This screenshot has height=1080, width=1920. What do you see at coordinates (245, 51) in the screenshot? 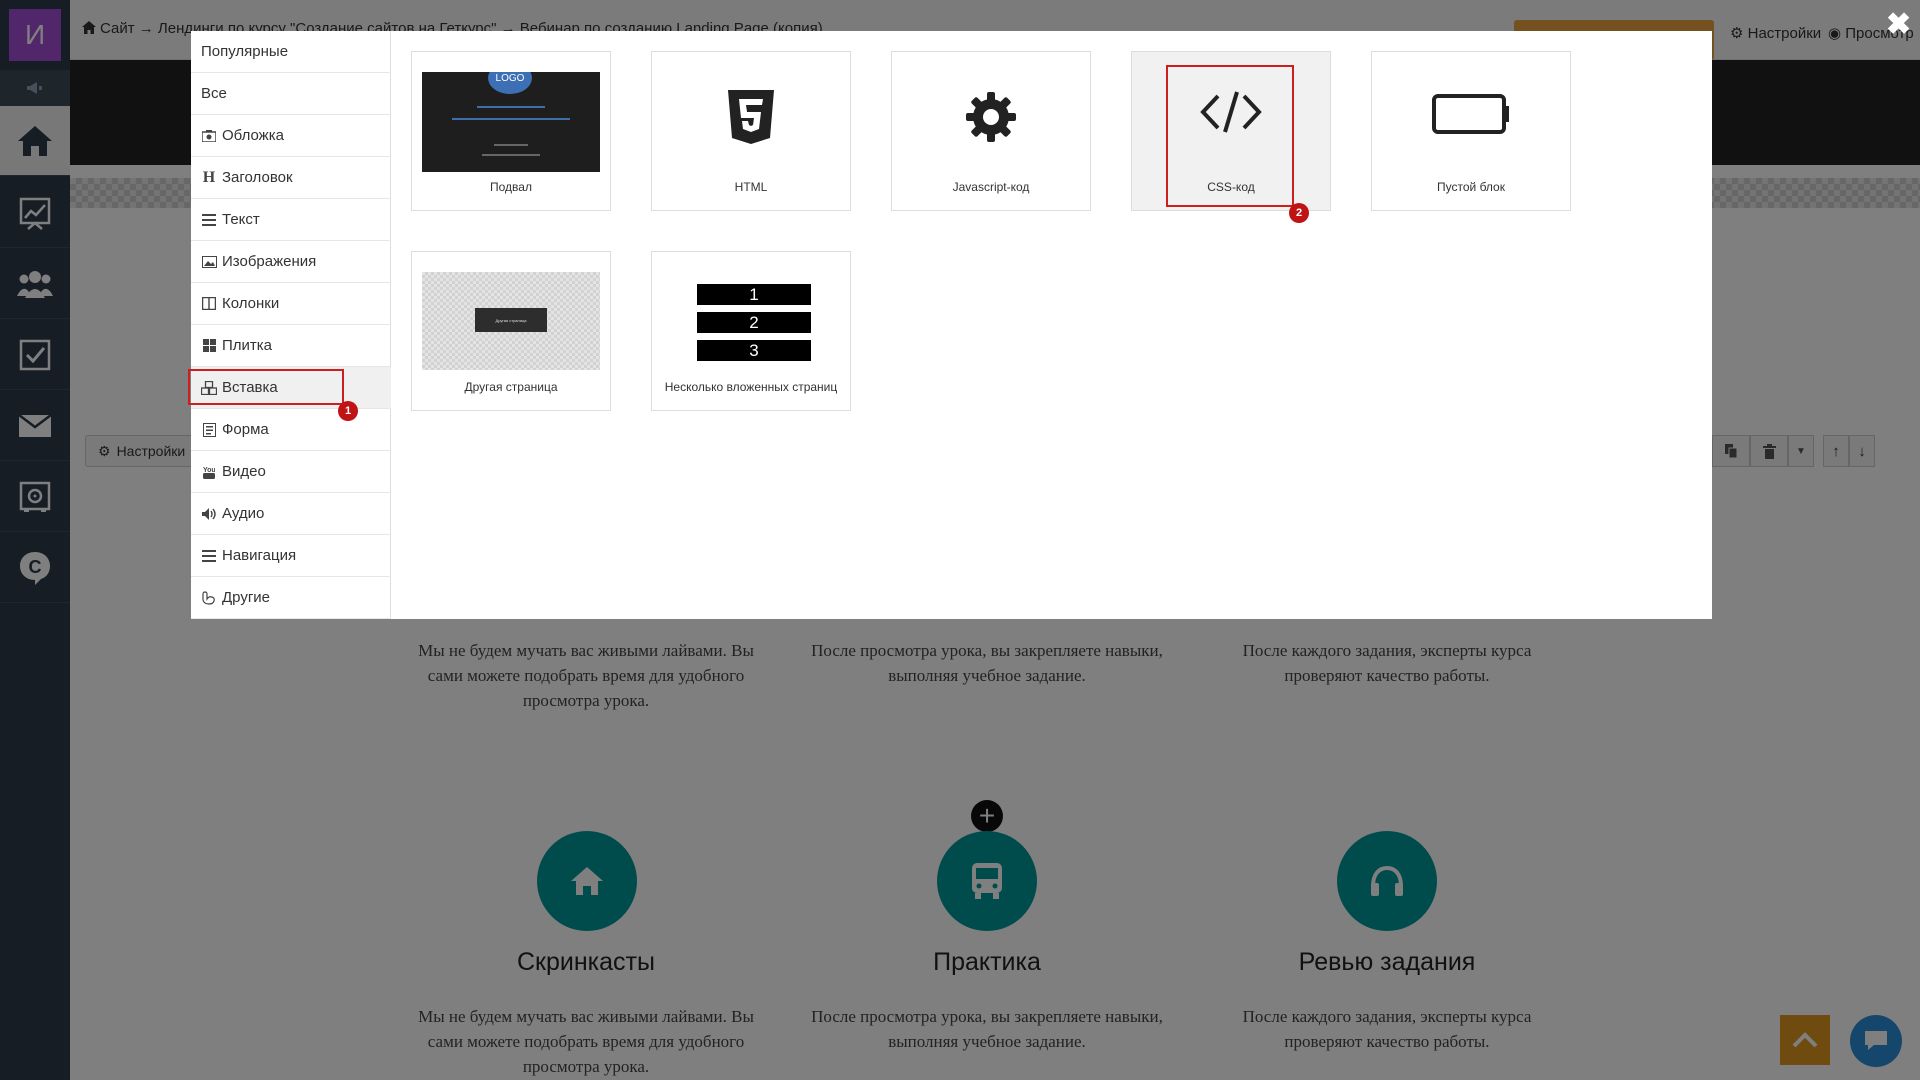
I see `menu-item-label: Популярные` at bounding box center [245, 51].